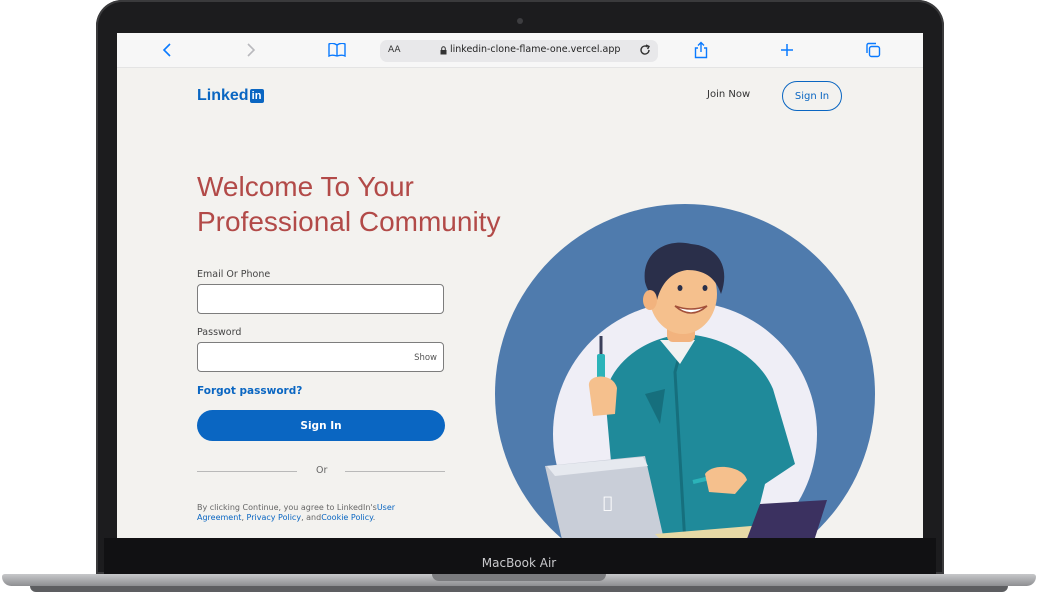 Image resolution: width=1038 pixels, height=596 pixels. What do you see at coordinates (320, 357) in the screenshot?
I see `password-field: Show` at bounding box center [320, 357].